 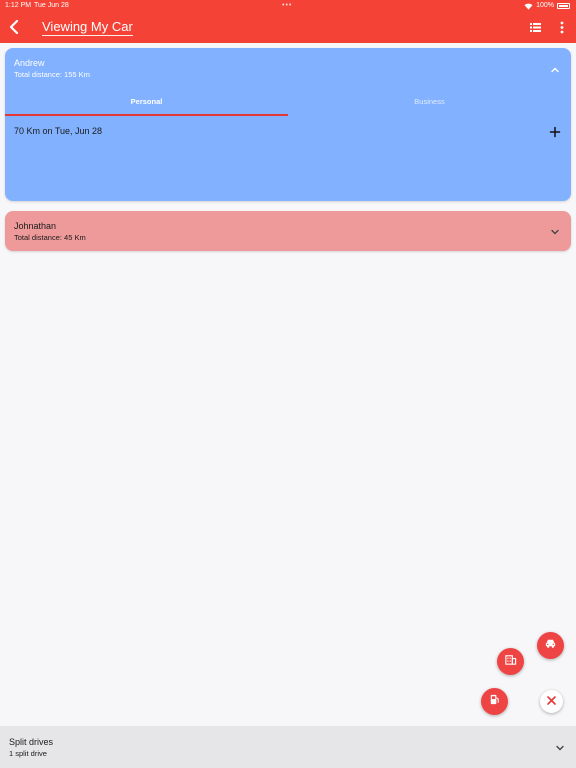 I want to click on split-drives-panel: Split drives 1 split drive, so click(x=288, y=747).